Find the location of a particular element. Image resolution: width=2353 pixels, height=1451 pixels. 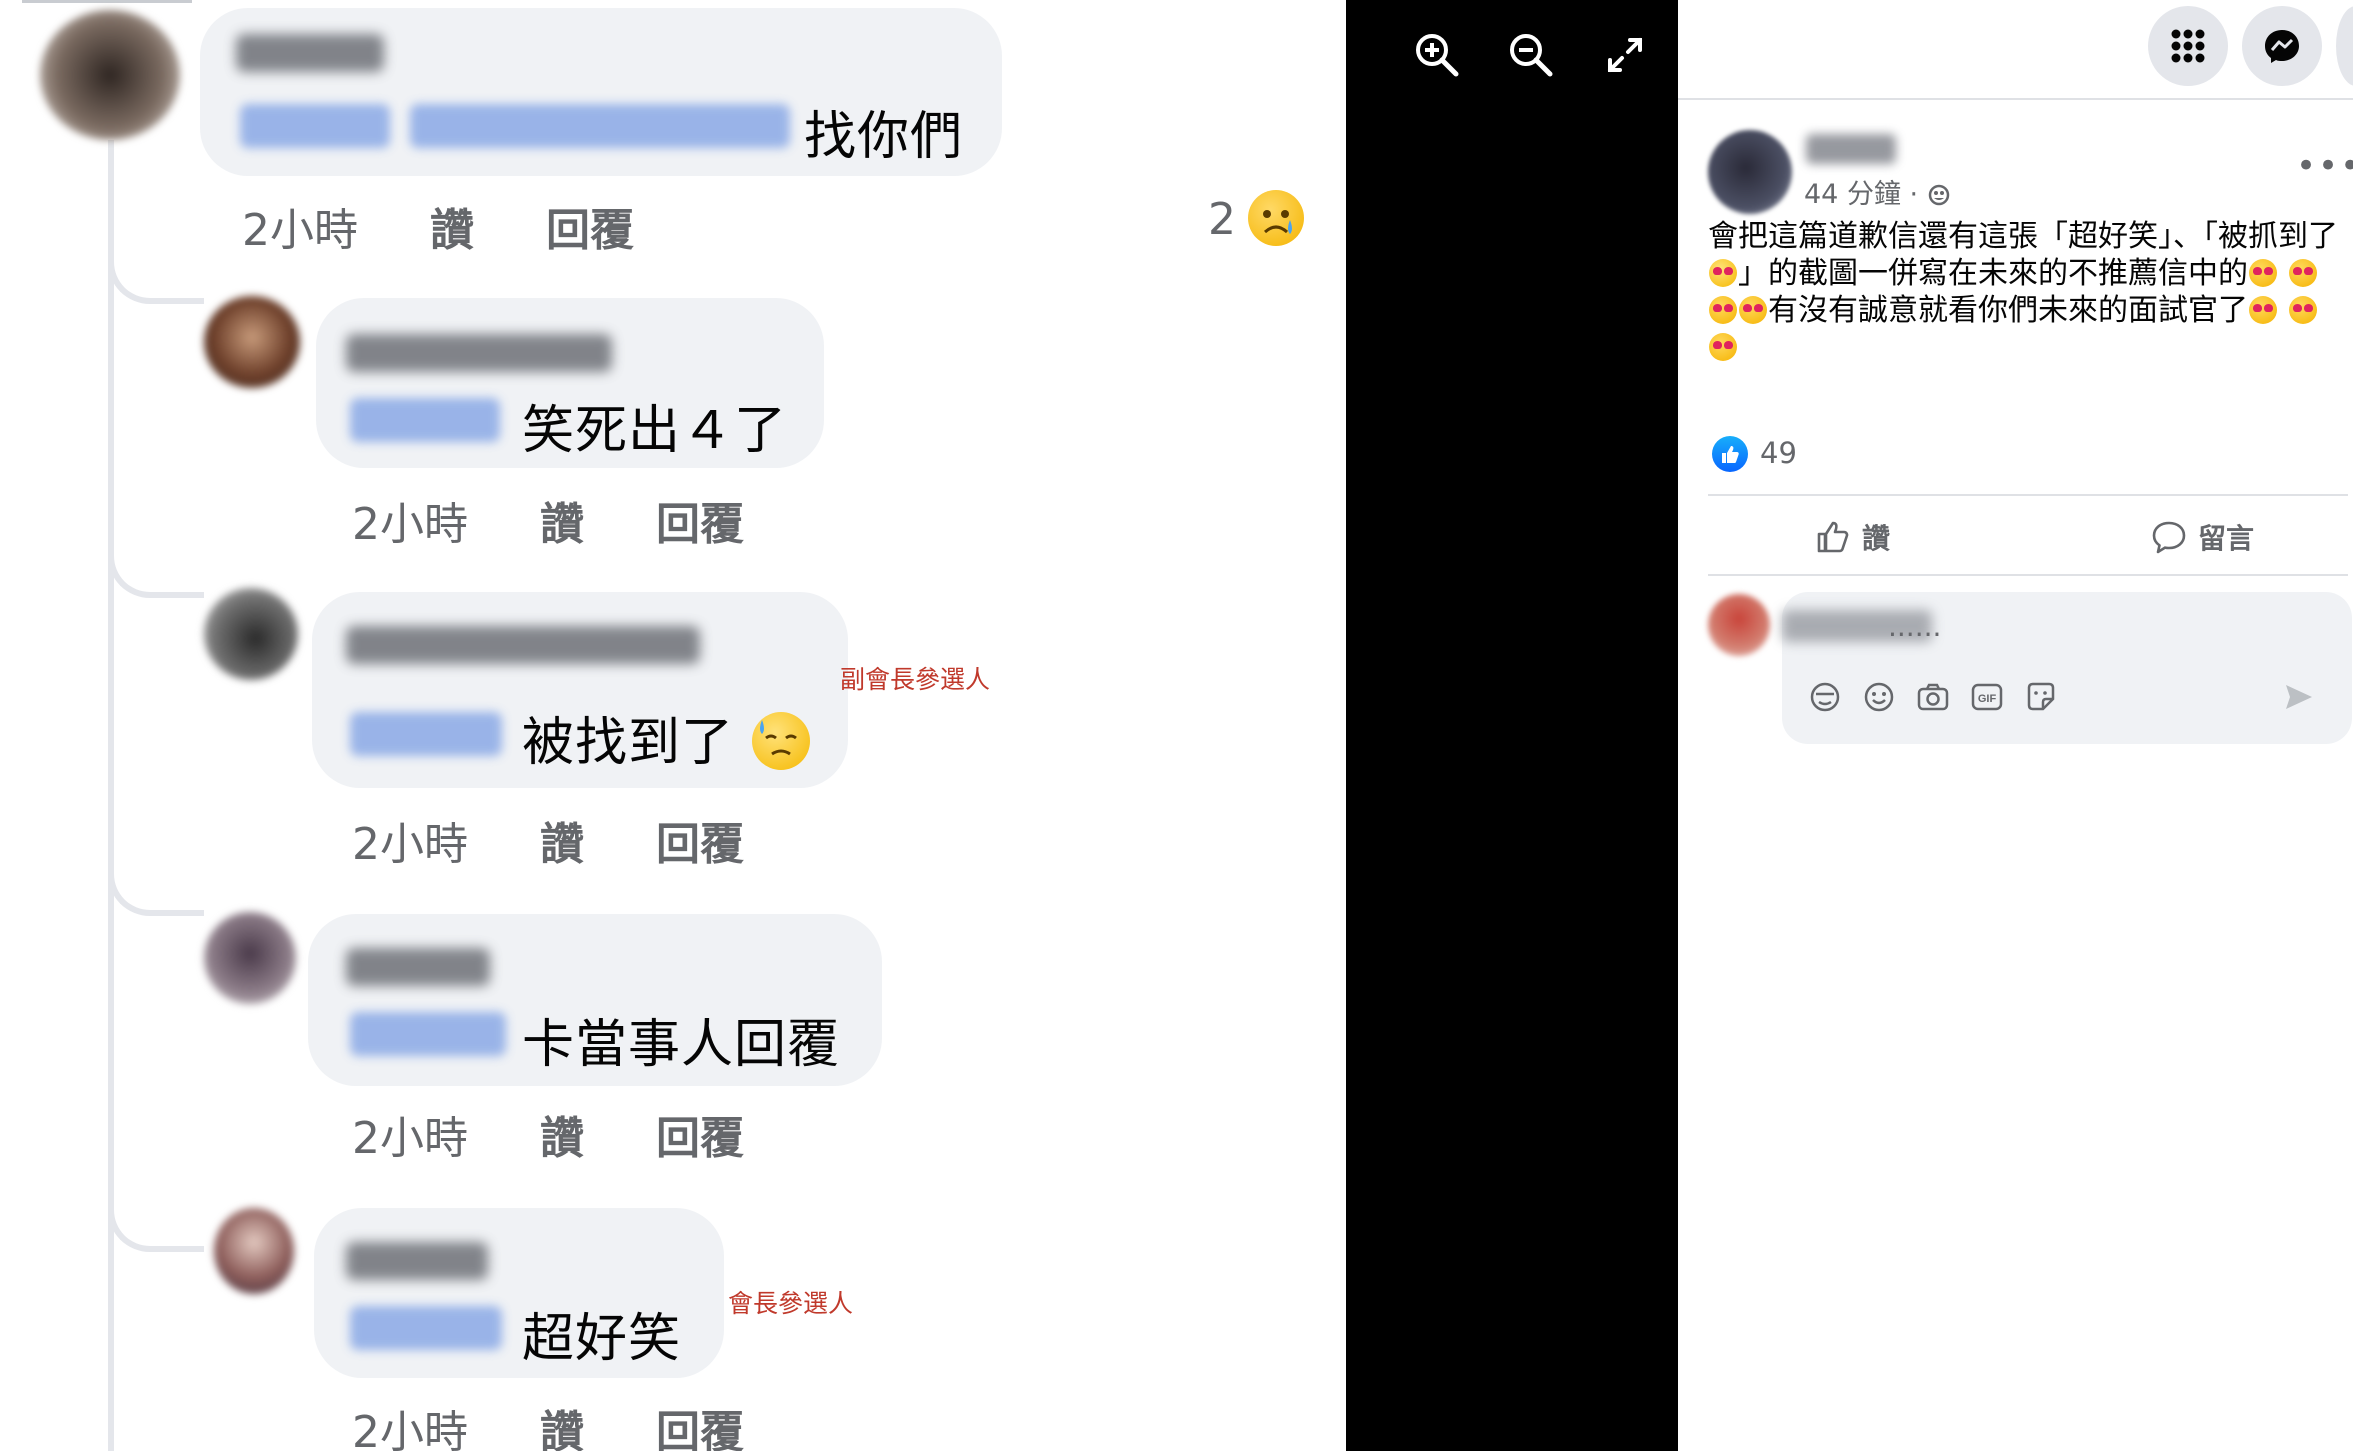

comment-button-label: 留言 is located at coordinates (2226, 538).